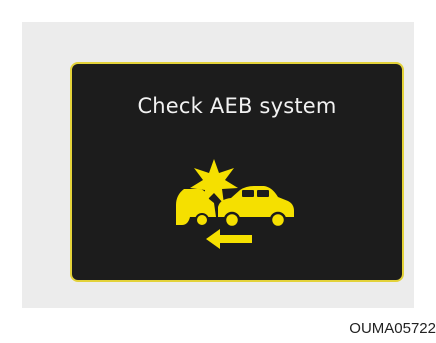 This screenshot has width=436, height=343. I want to click on figure-code: OUMA05722, so click(392, 328).